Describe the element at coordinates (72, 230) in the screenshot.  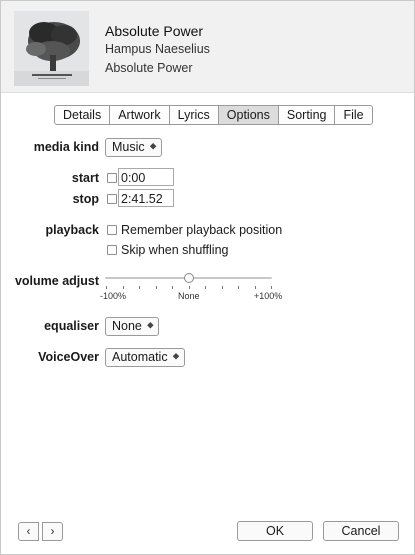
I see `playback-label: playback` at that location.